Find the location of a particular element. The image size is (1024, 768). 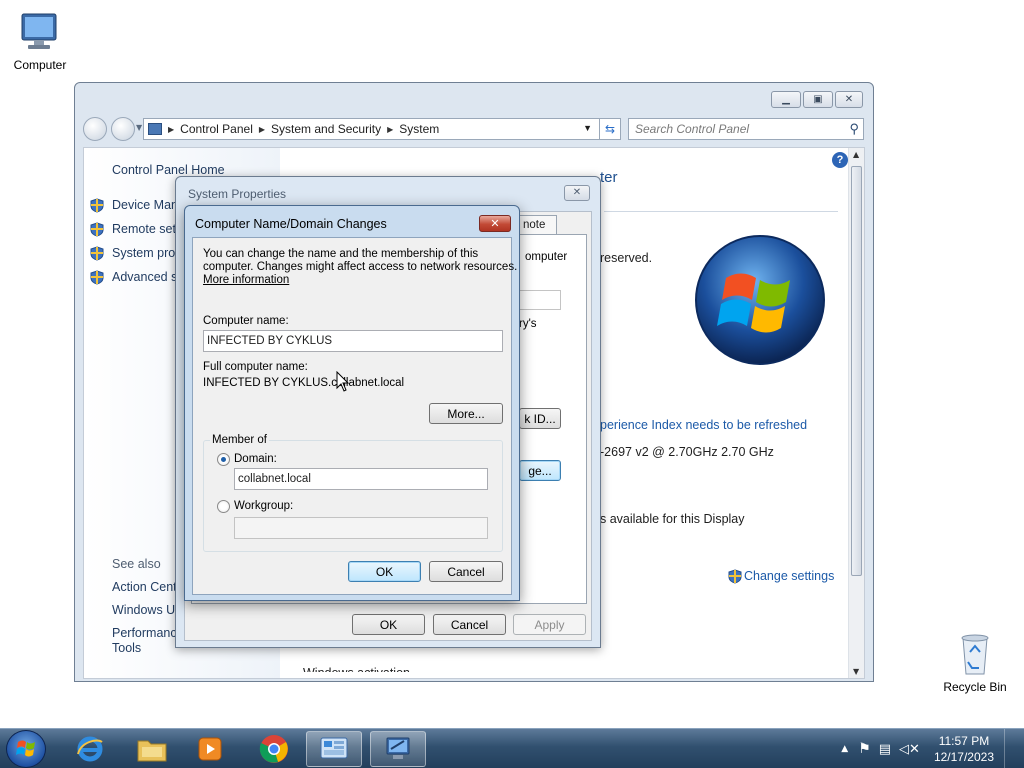

close-icon: ✕ is located at coordinates (495, 223).